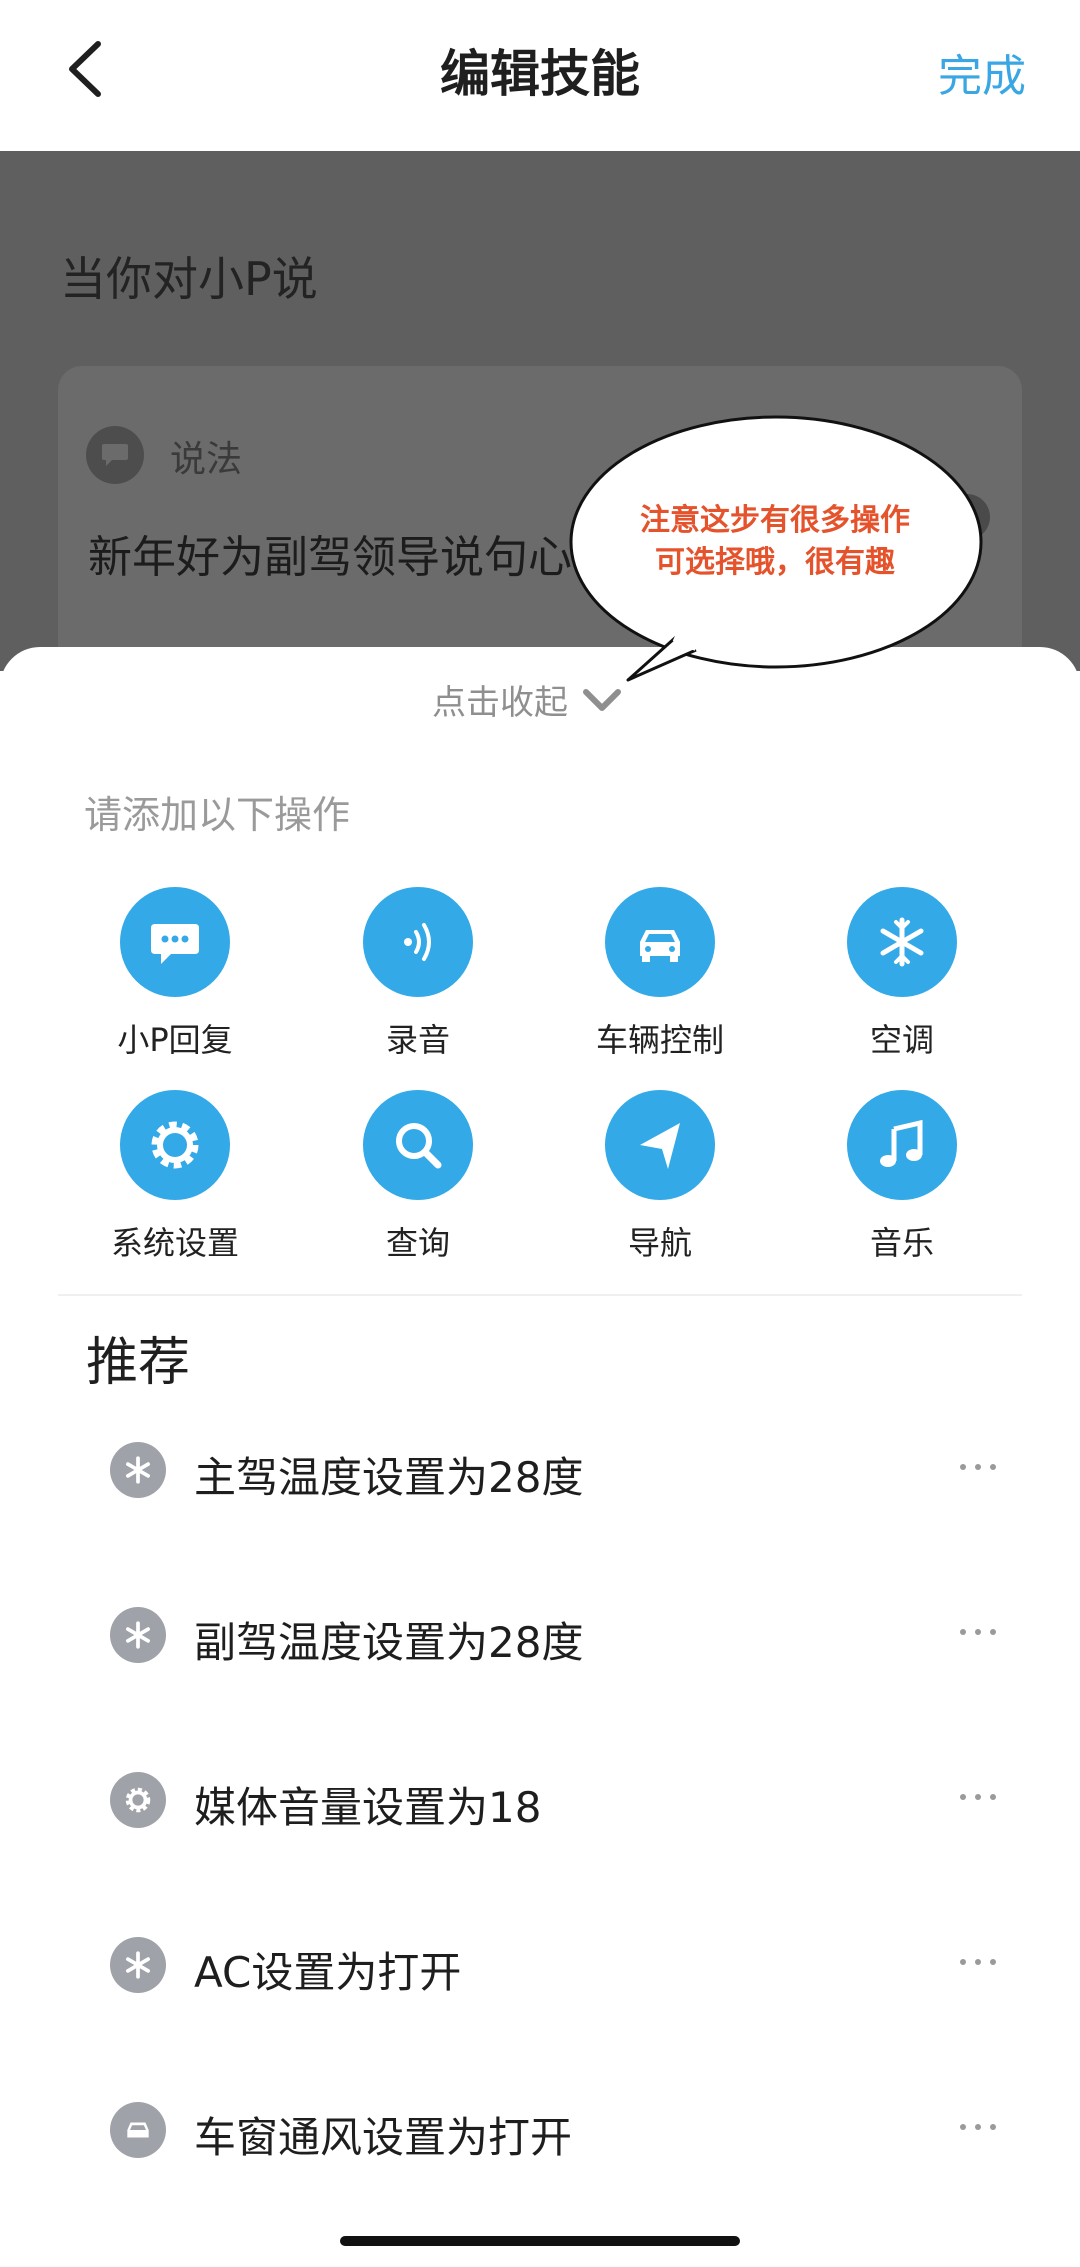 Image resolution: width=1080 pixels, height=2267 pixels. I want to click on collapse-label: 点击收起, so click(500, 703).